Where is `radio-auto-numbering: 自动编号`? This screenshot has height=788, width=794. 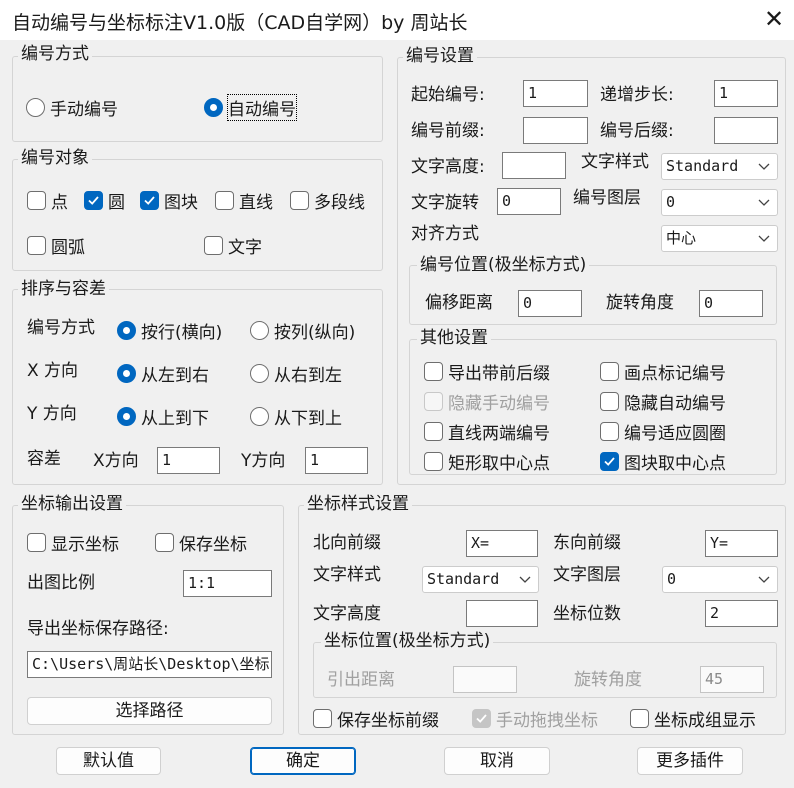
radio-auto-numbering: 自动编号 is located at coordinates (250, 107).